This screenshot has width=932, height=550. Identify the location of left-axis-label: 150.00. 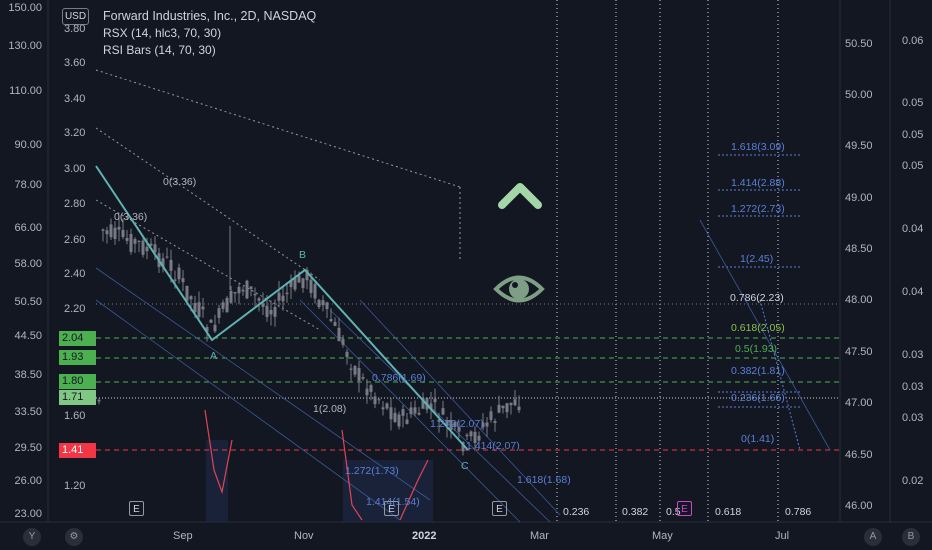
(25, 8).